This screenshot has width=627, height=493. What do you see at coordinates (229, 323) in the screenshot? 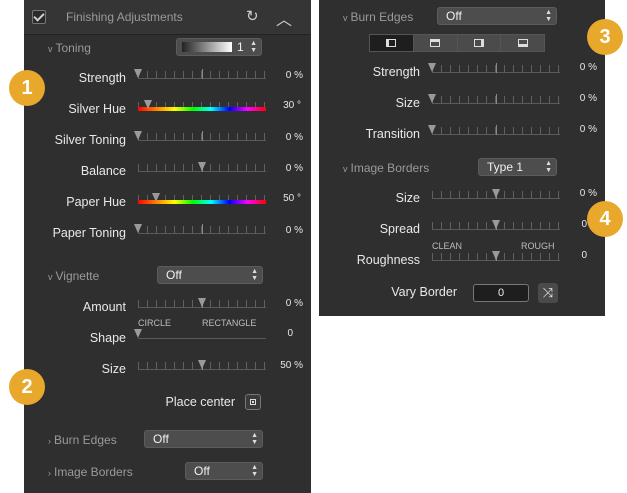
I see `rectangle-label: RECTANGLE` at bounding box center [229, 323].